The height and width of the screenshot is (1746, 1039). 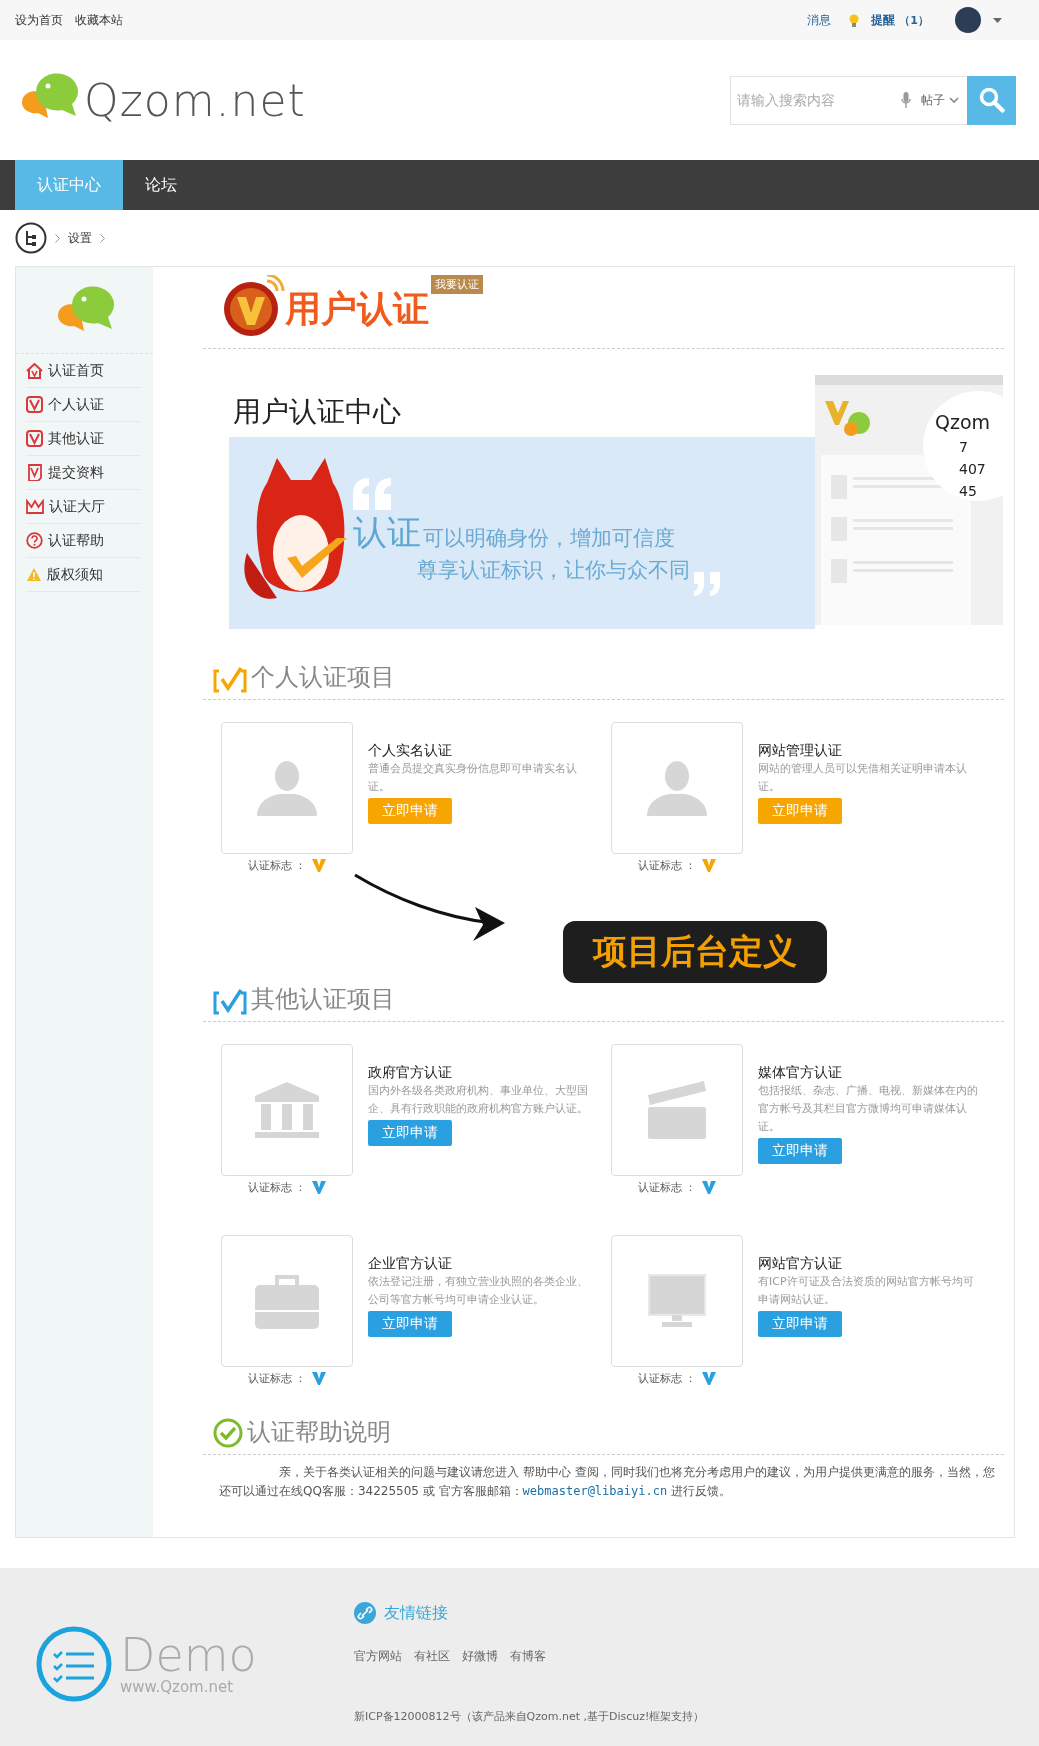 I want to click on document-v-icon, so click(x=34, y=472).